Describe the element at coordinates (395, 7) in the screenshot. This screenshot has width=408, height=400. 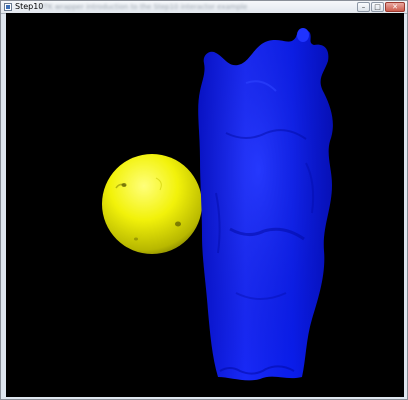
I see `close-button: ✕` at that location.